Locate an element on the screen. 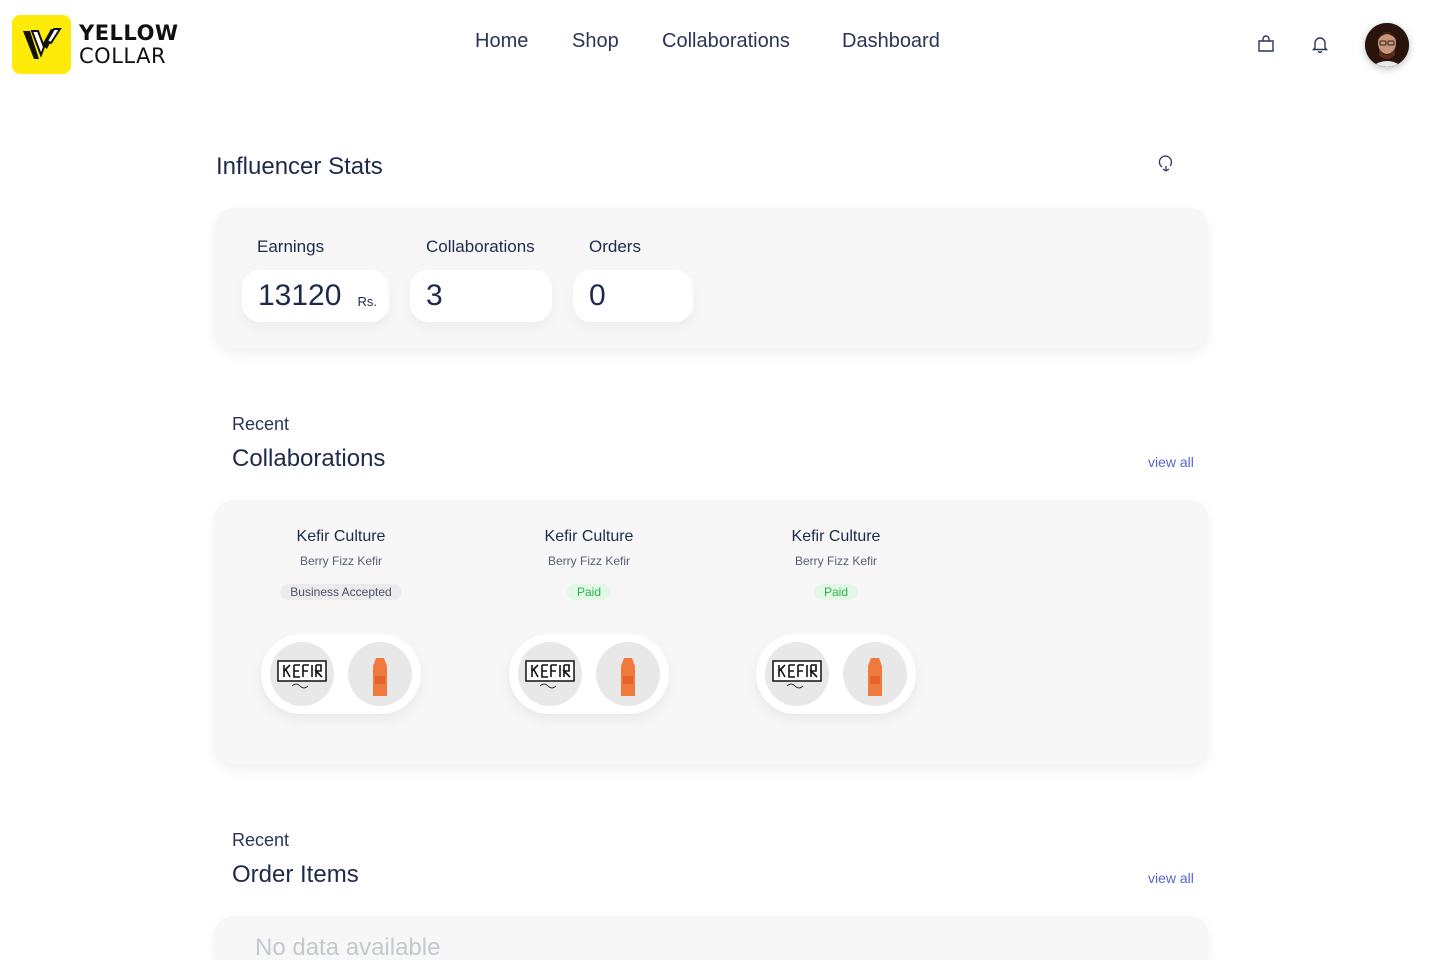  nav-home: Home is located at coordinates (501, 41).